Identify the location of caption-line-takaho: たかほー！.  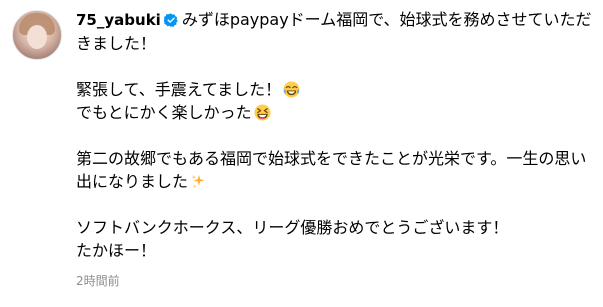
(116, 250).